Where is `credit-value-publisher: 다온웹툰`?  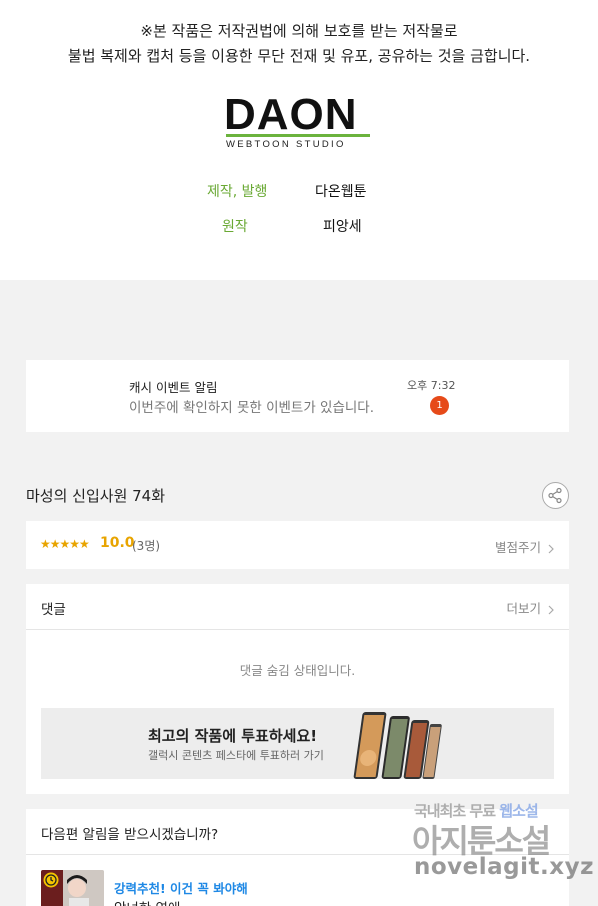
credit-value-publisher: 다온웹툰 is located at coordinates (341, 192).